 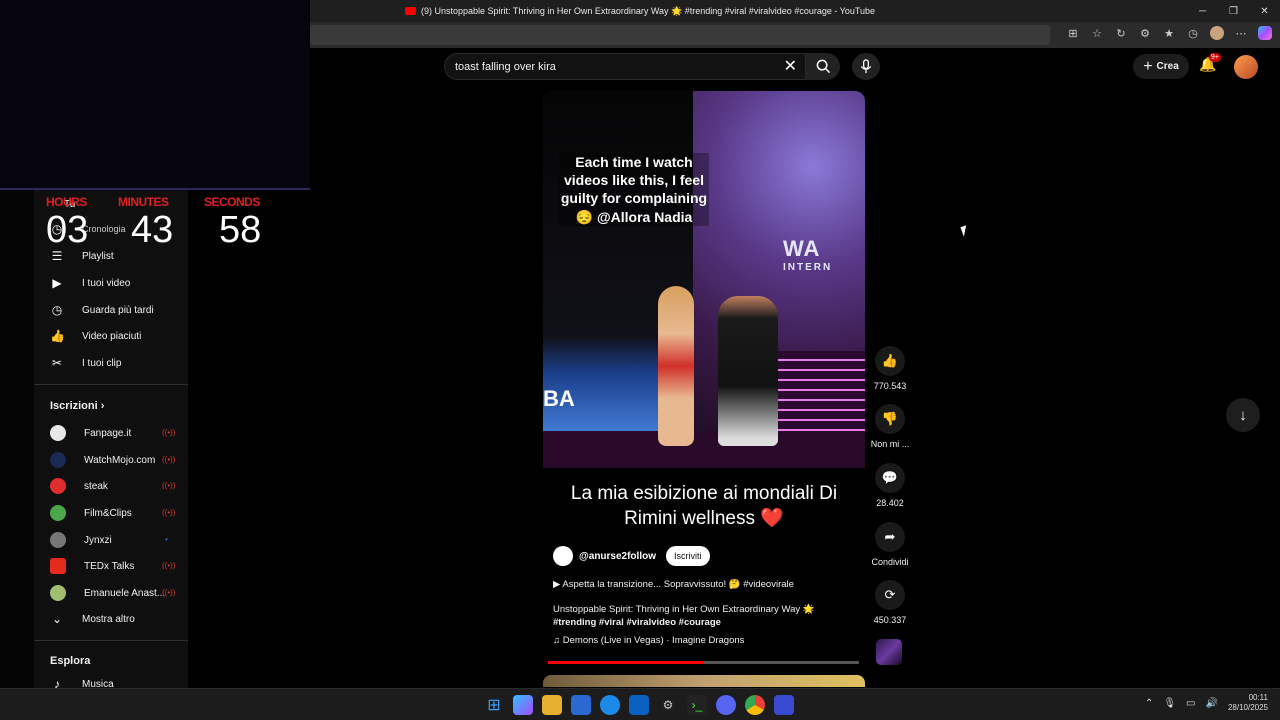 I want to click on clock-icon: ◷, so click(x=57, y=310).